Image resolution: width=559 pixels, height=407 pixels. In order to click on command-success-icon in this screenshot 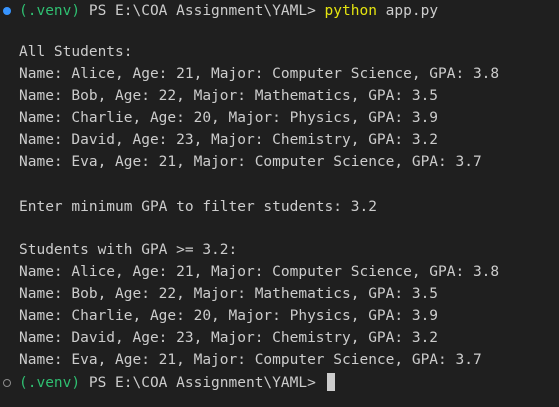, I will do `click(7, 11)`.